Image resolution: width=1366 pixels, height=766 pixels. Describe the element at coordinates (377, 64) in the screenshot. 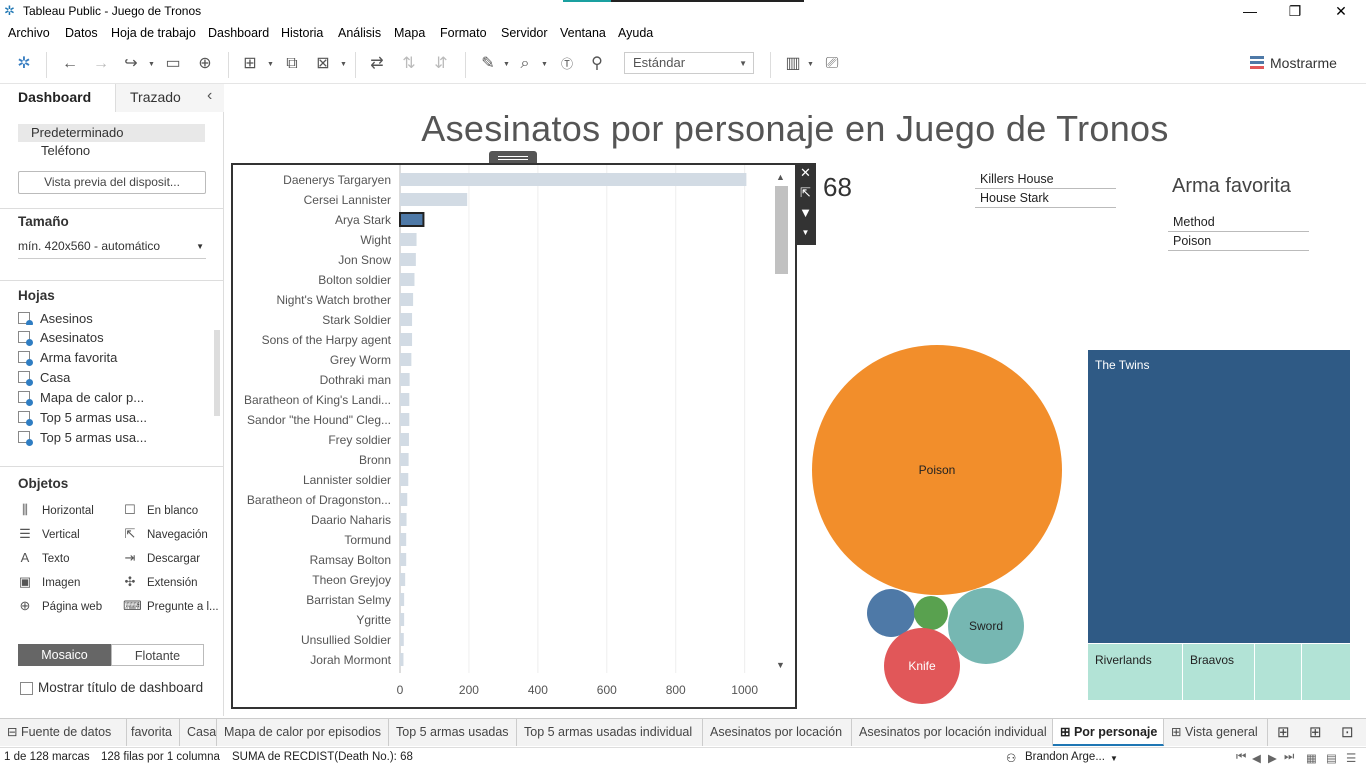

I see `swap-icon: ⇄` at that location.